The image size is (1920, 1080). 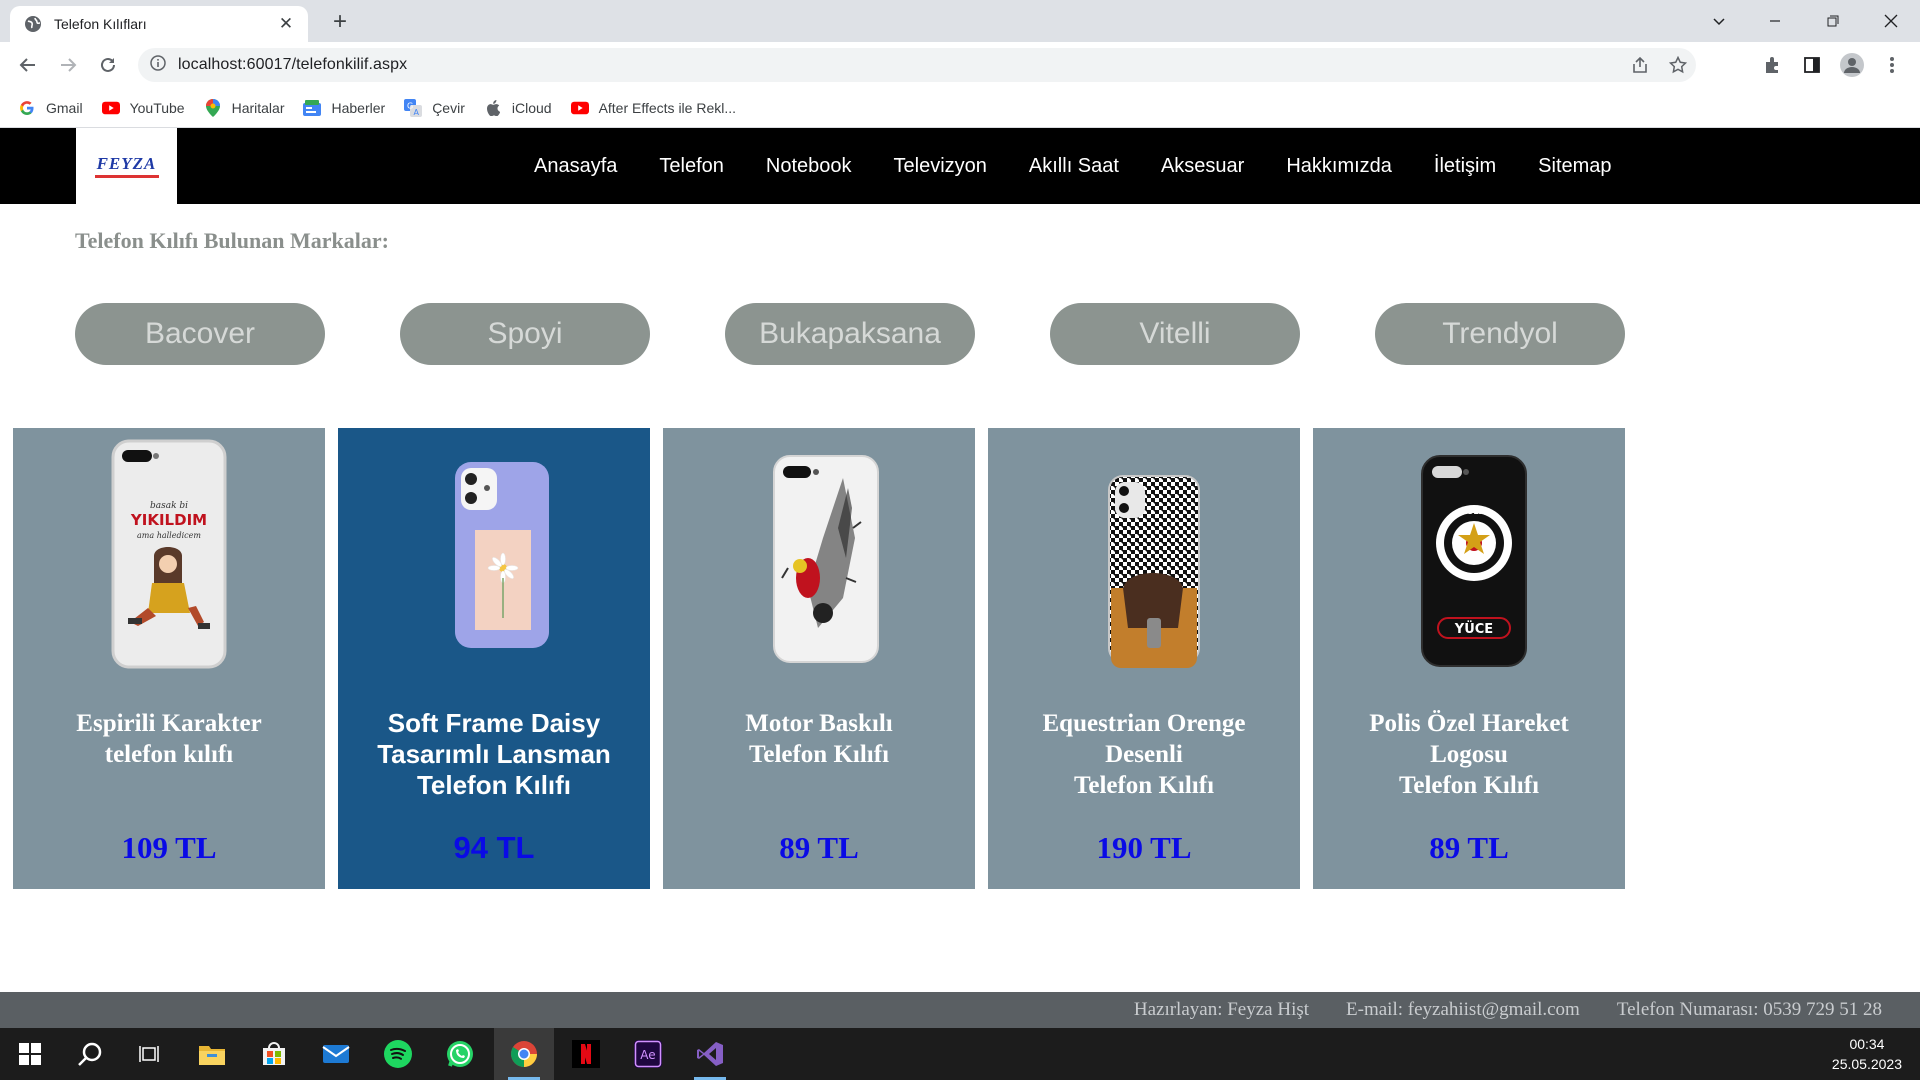 I want to click on browser-tab: Telefon Kılıfları ✕, so click(x=159, y=24).